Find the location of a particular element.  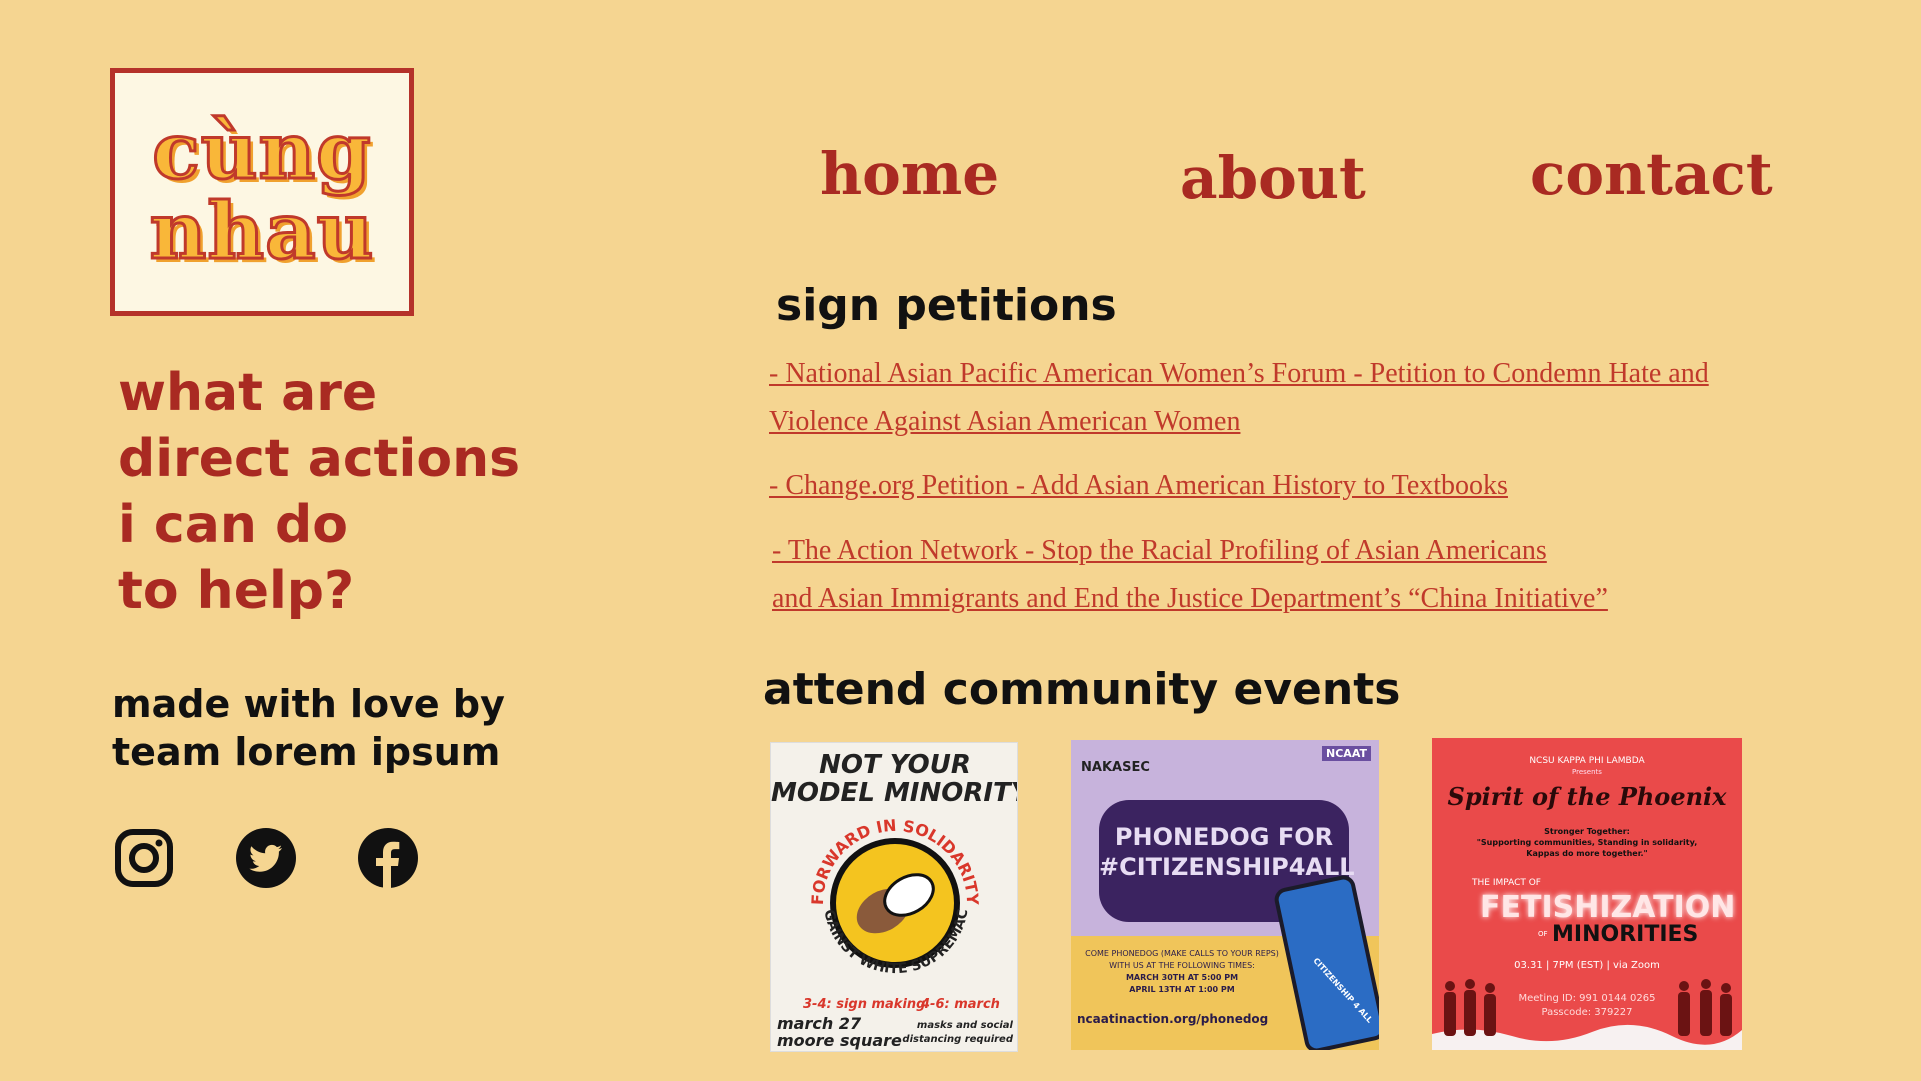

poster-heading: NOT YOUR is located at coordinates (895, 765).